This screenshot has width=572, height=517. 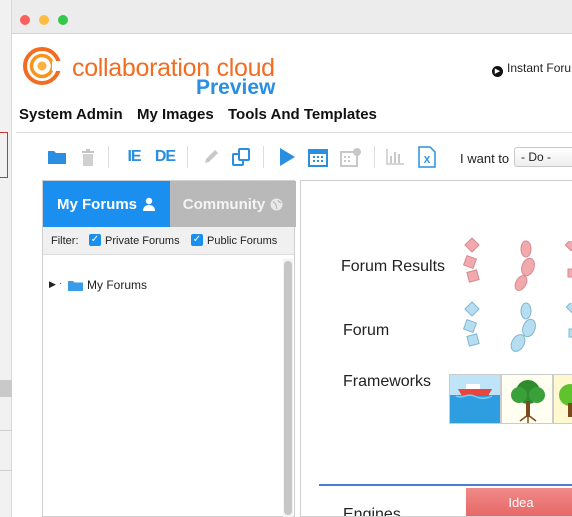 What do you see at coordinates (88, 157) in the screenshot?
I see `trash-icon` at bounding box center [88, 157].